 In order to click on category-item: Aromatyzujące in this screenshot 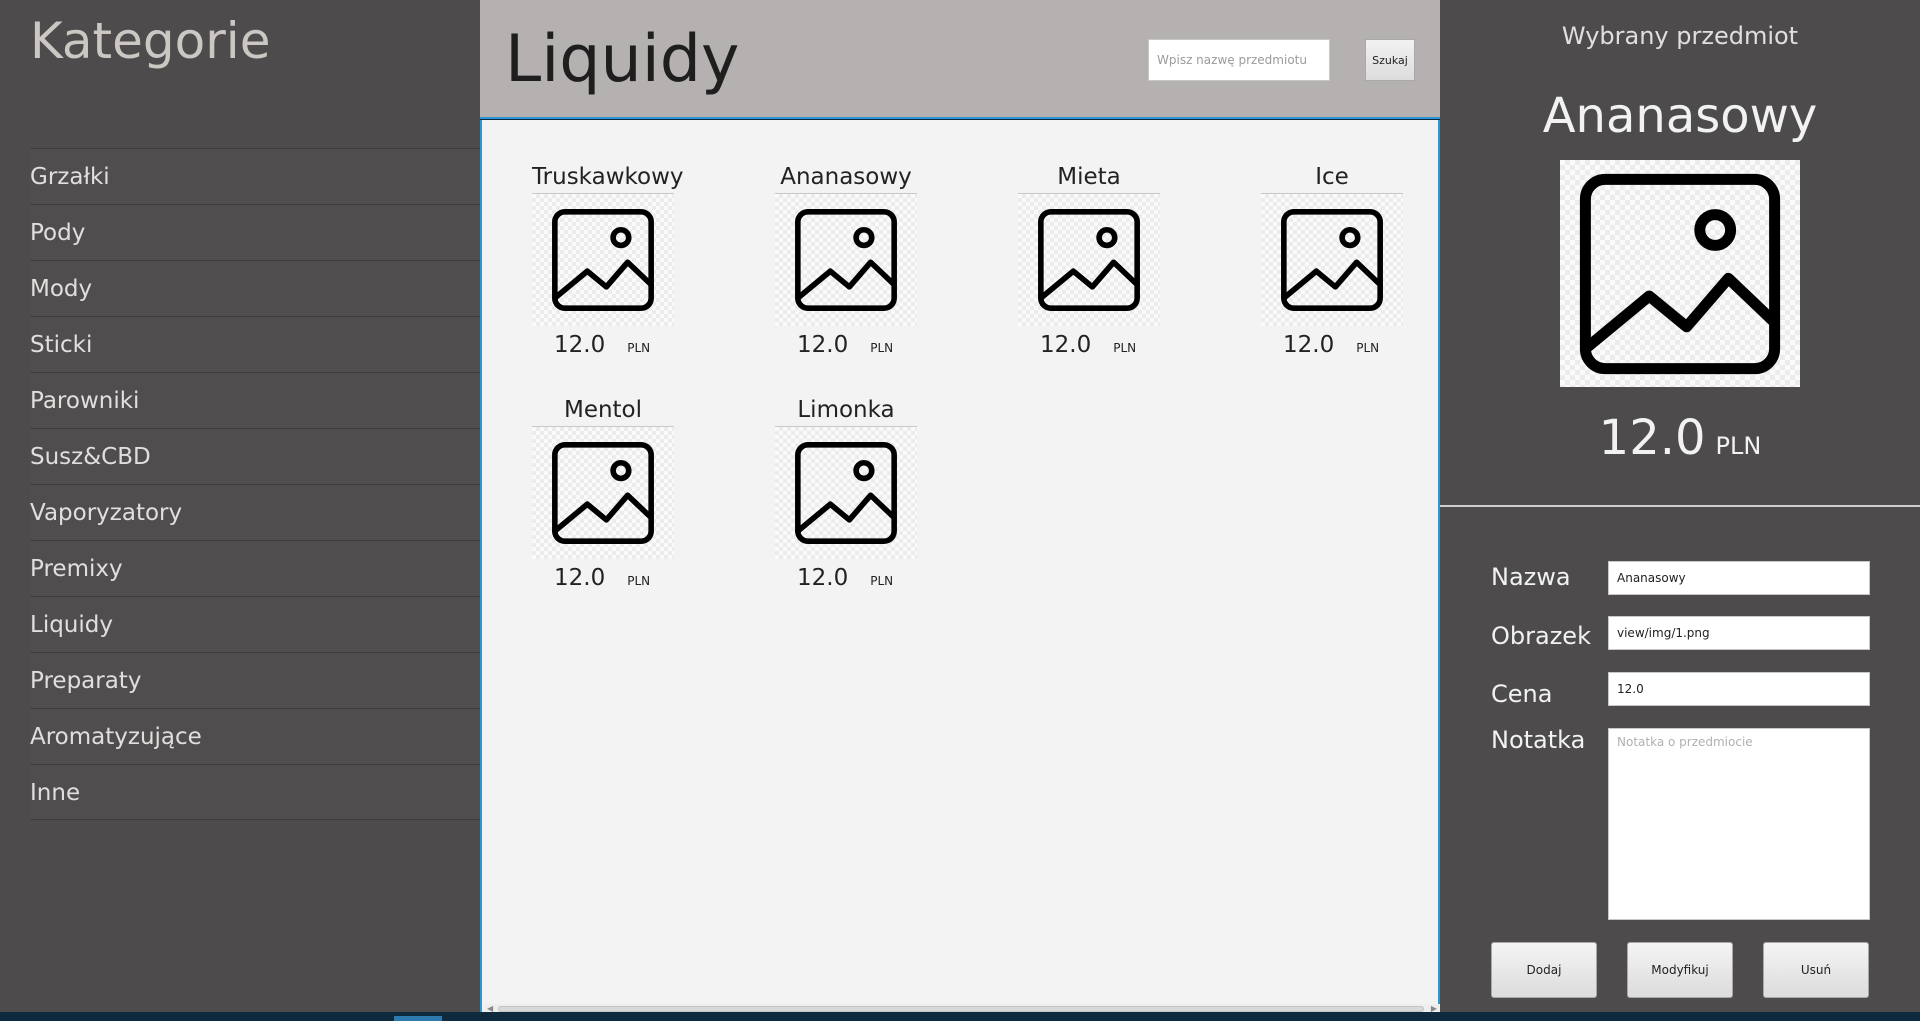, I will do `click(255, 736)`.